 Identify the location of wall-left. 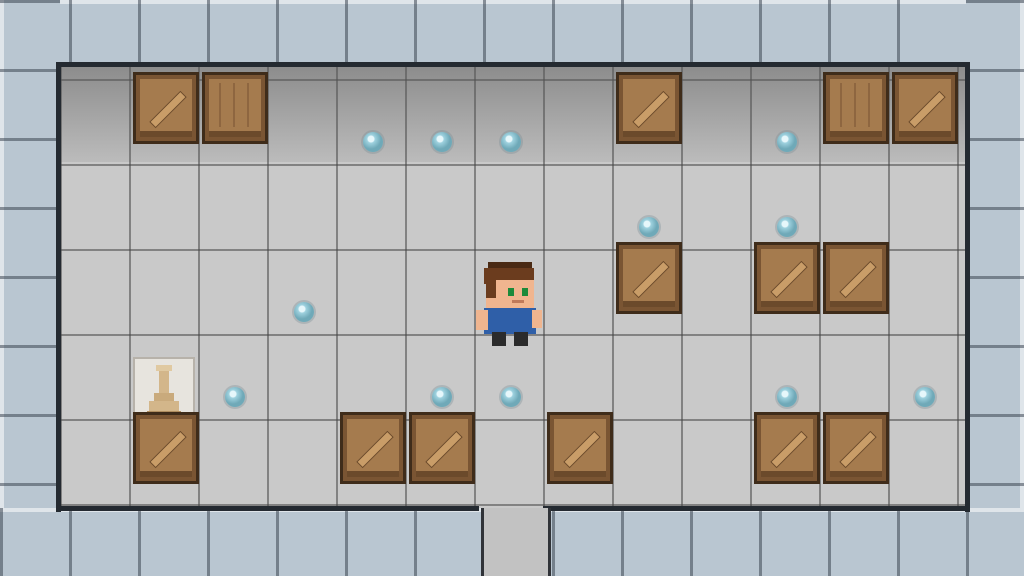
(30, 288).